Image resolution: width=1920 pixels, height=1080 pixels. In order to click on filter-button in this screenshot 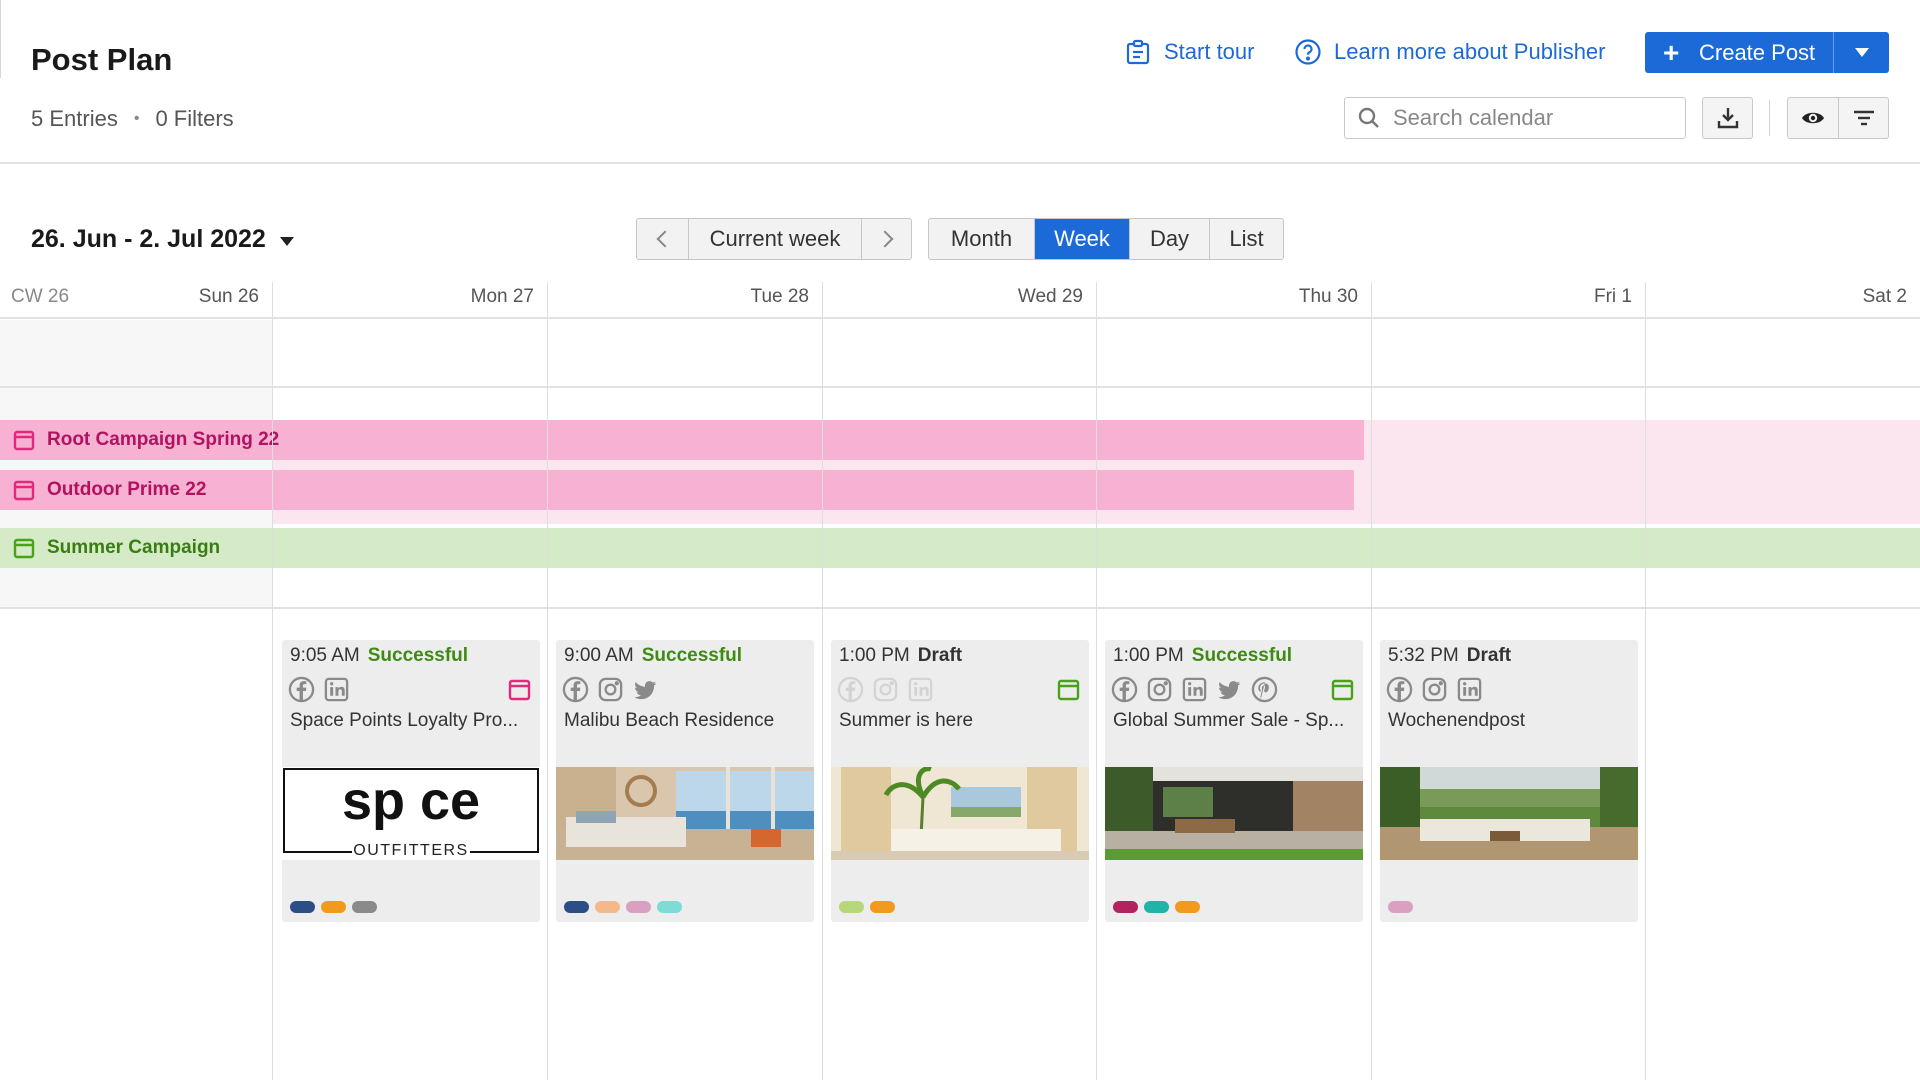, I will do `click(1863, 118)`.